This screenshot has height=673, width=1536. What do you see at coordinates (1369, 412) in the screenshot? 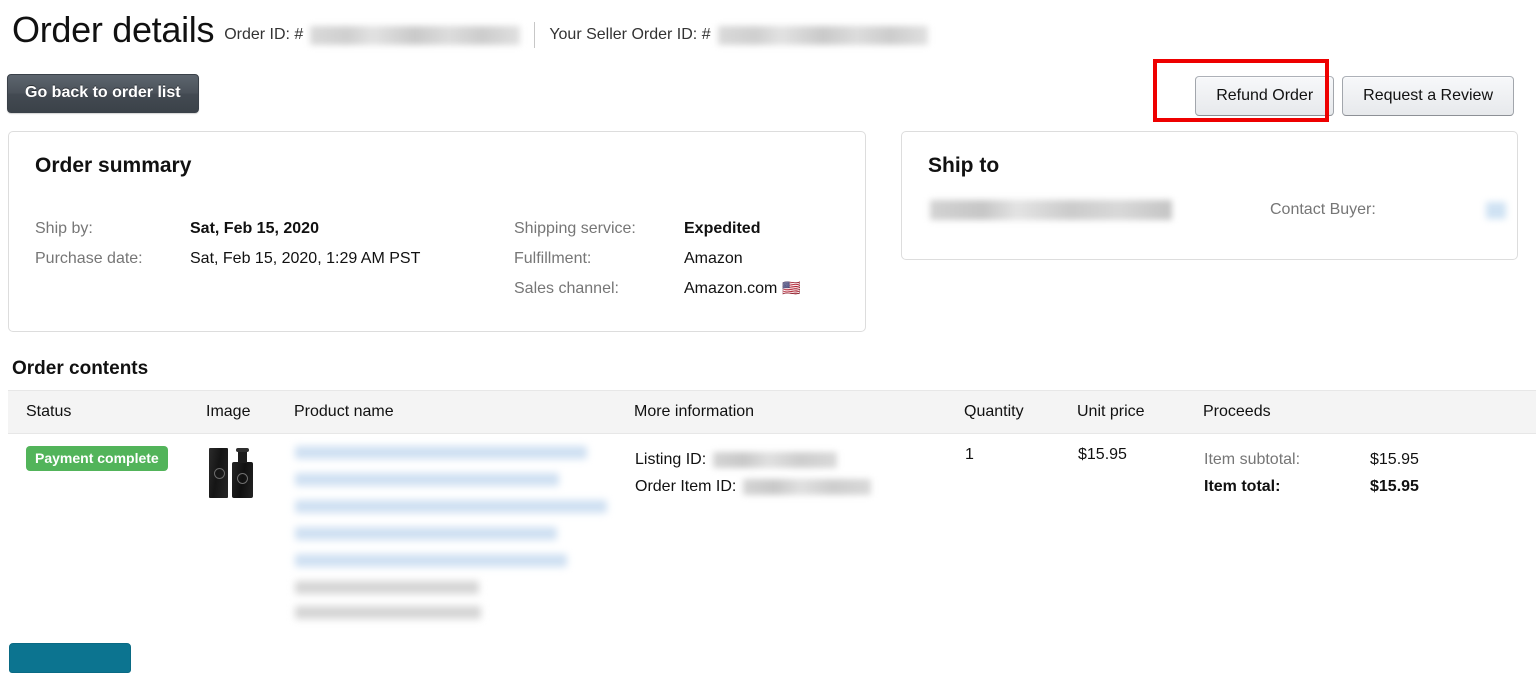
I see `column-header-proceeds: Proceeds` at bounding box center [1369, 412].